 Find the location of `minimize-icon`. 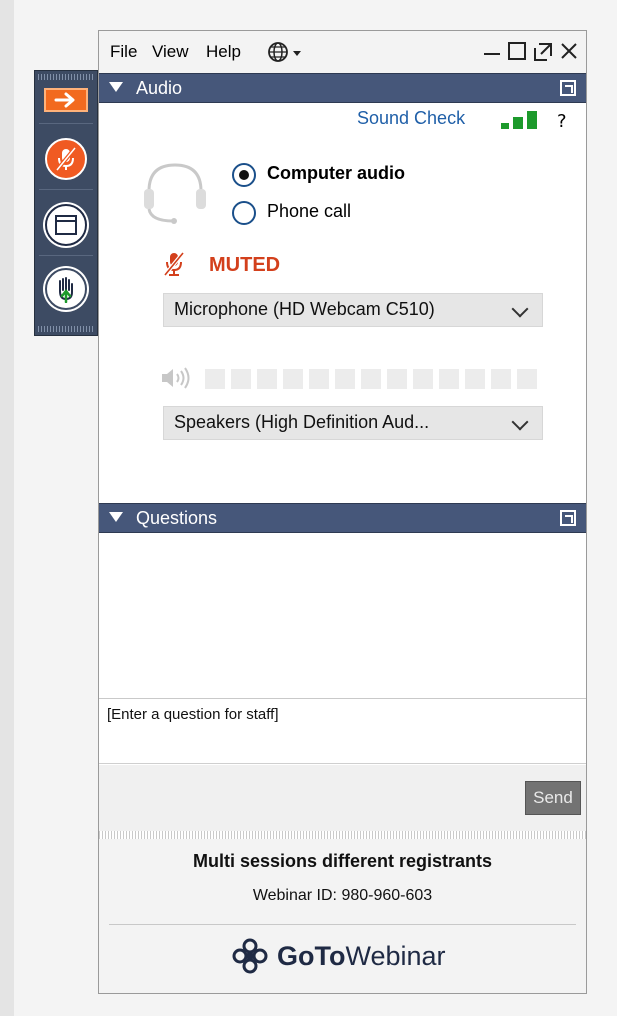

minimize-icon is located at coordinates (492, 54).